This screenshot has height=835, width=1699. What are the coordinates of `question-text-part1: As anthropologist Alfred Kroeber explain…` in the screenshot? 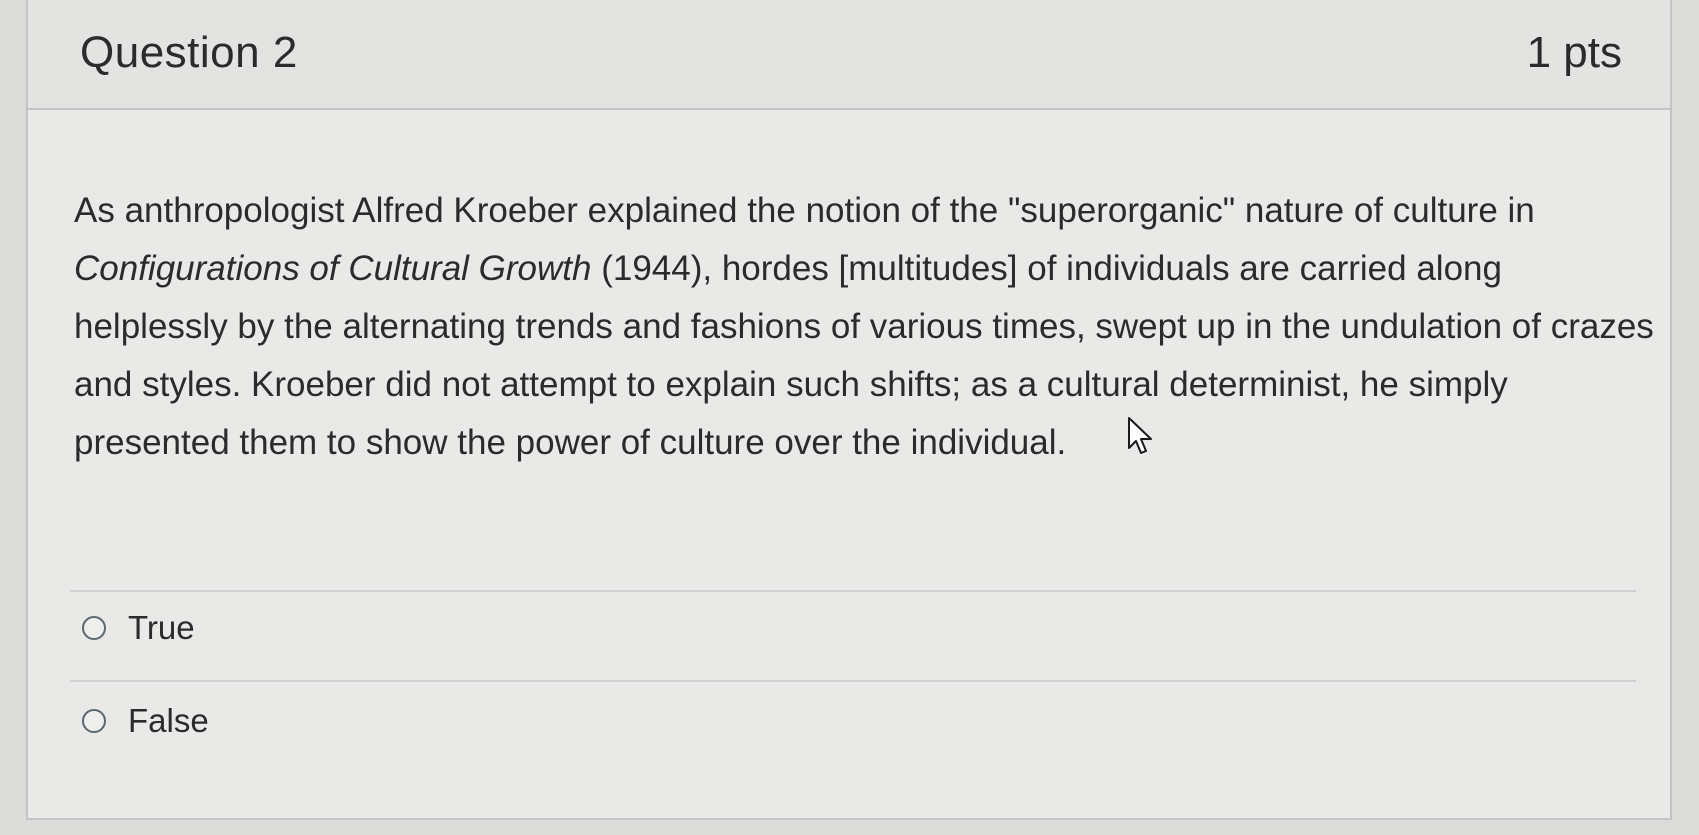 It's located at (804, 210).